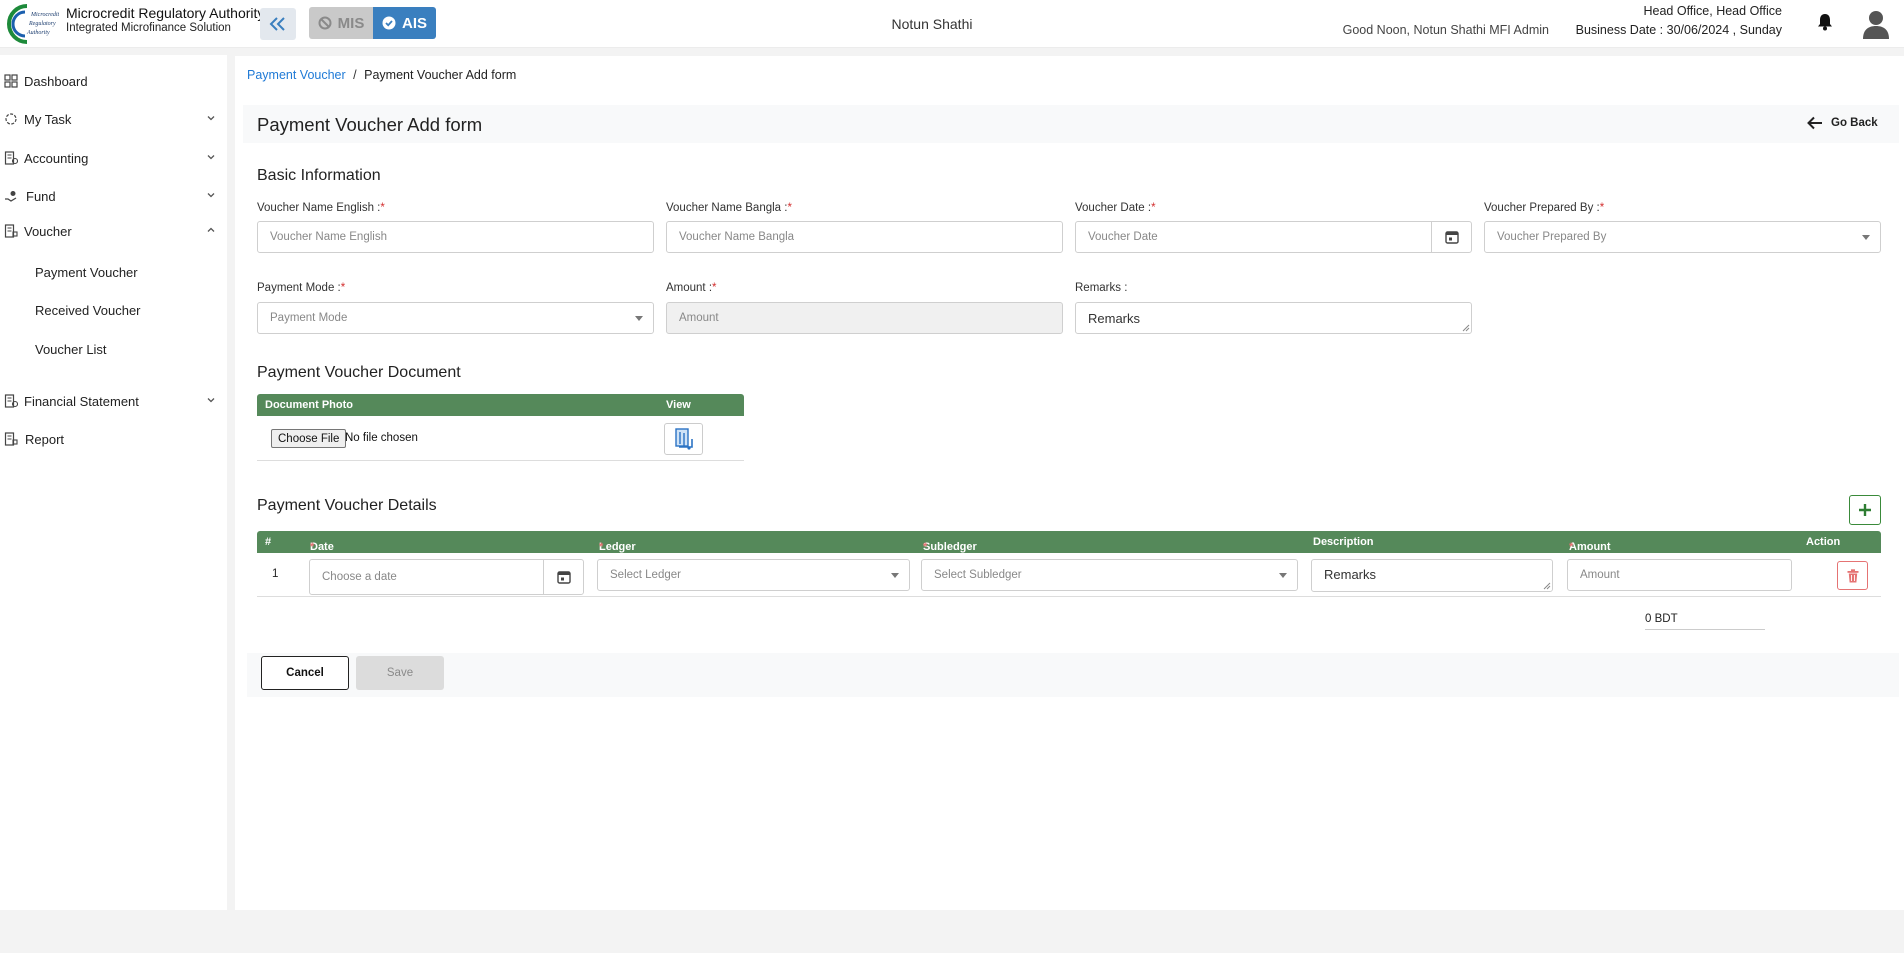 The width and height of the screenshot is (1904, 953). I want to click on payment-mode-select: Payment Mode, so click(455, 318).